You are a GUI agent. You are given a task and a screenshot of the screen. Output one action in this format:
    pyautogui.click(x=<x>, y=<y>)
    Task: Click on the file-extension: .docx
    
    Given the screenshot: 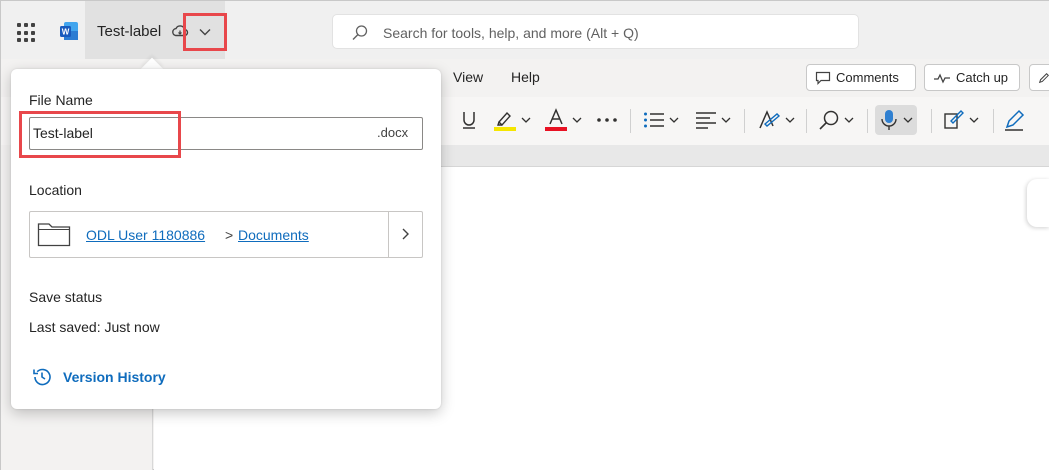 What is the action you would take?
    pyautogui.click(x=393, y=132)
    